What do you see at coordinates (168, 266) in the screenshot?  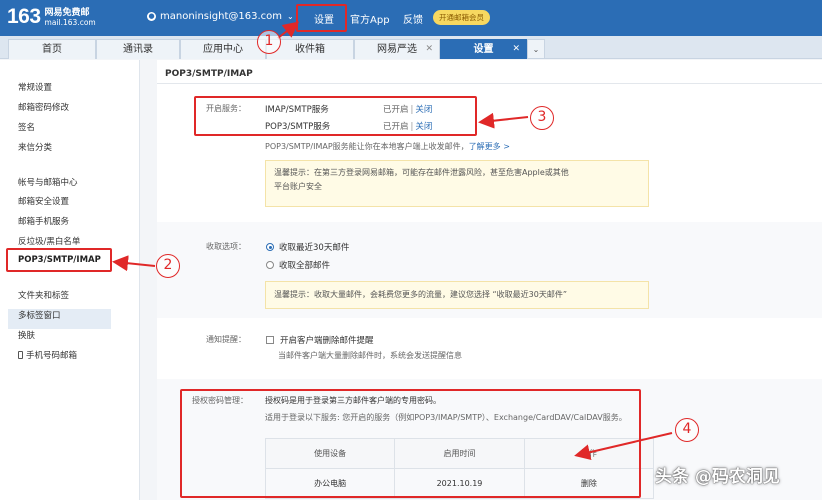 I see `annotation-number-2: 2` at bounding box center [168, 266].